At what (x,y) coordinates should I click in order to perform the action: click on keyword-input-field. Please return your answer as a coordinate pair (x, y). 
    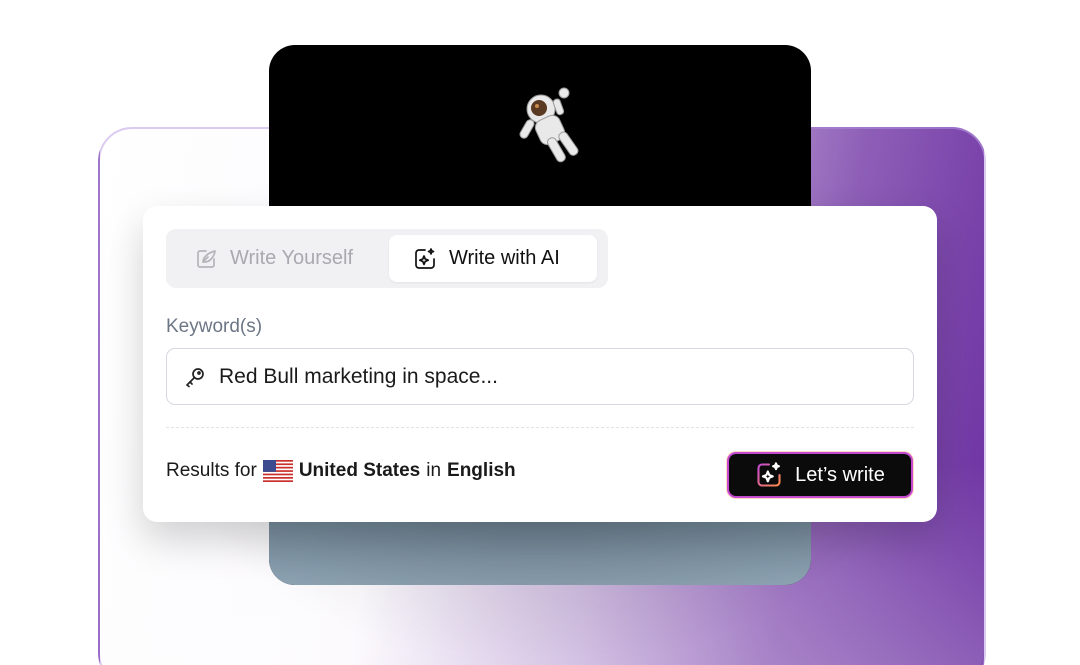
    Looking at the image, I should click on (540, 376).